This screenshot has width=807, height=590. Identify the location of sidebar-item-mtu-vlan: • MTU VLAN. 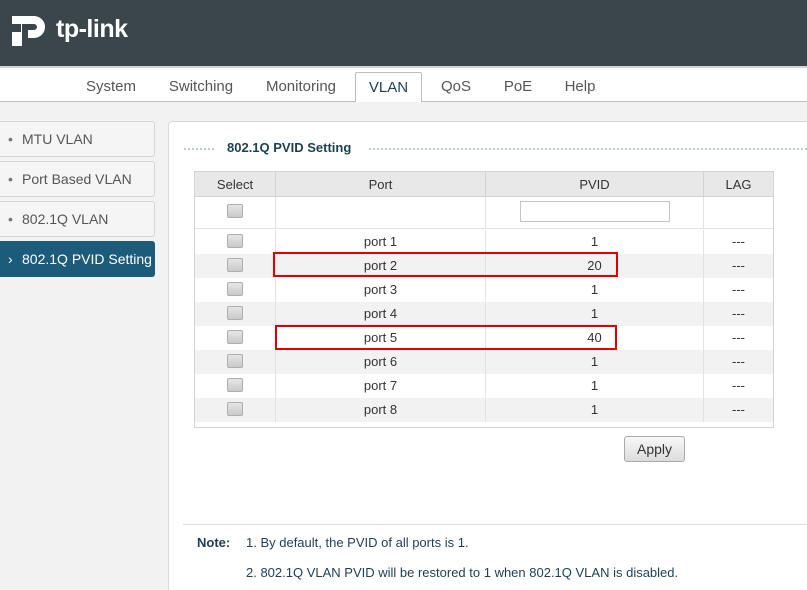
(77, 139).